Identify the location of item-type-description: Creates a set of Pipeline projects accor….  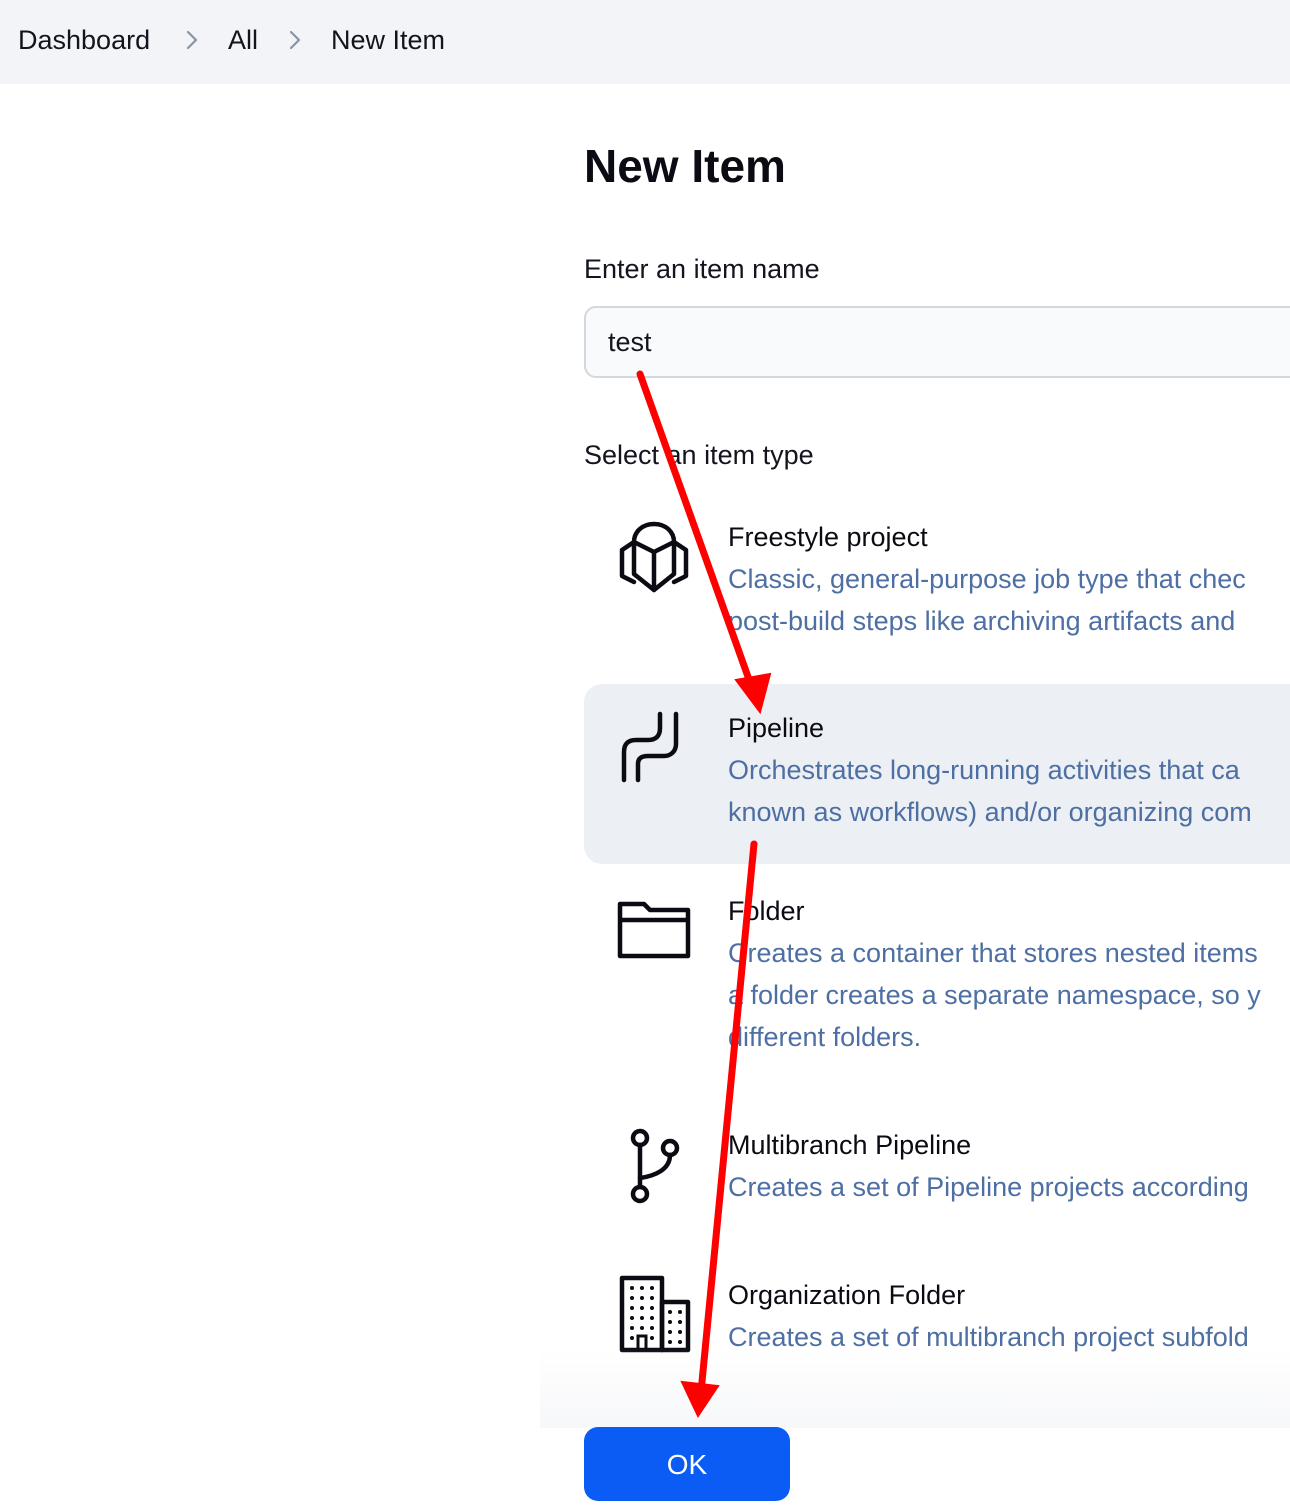
(1009, 1187).